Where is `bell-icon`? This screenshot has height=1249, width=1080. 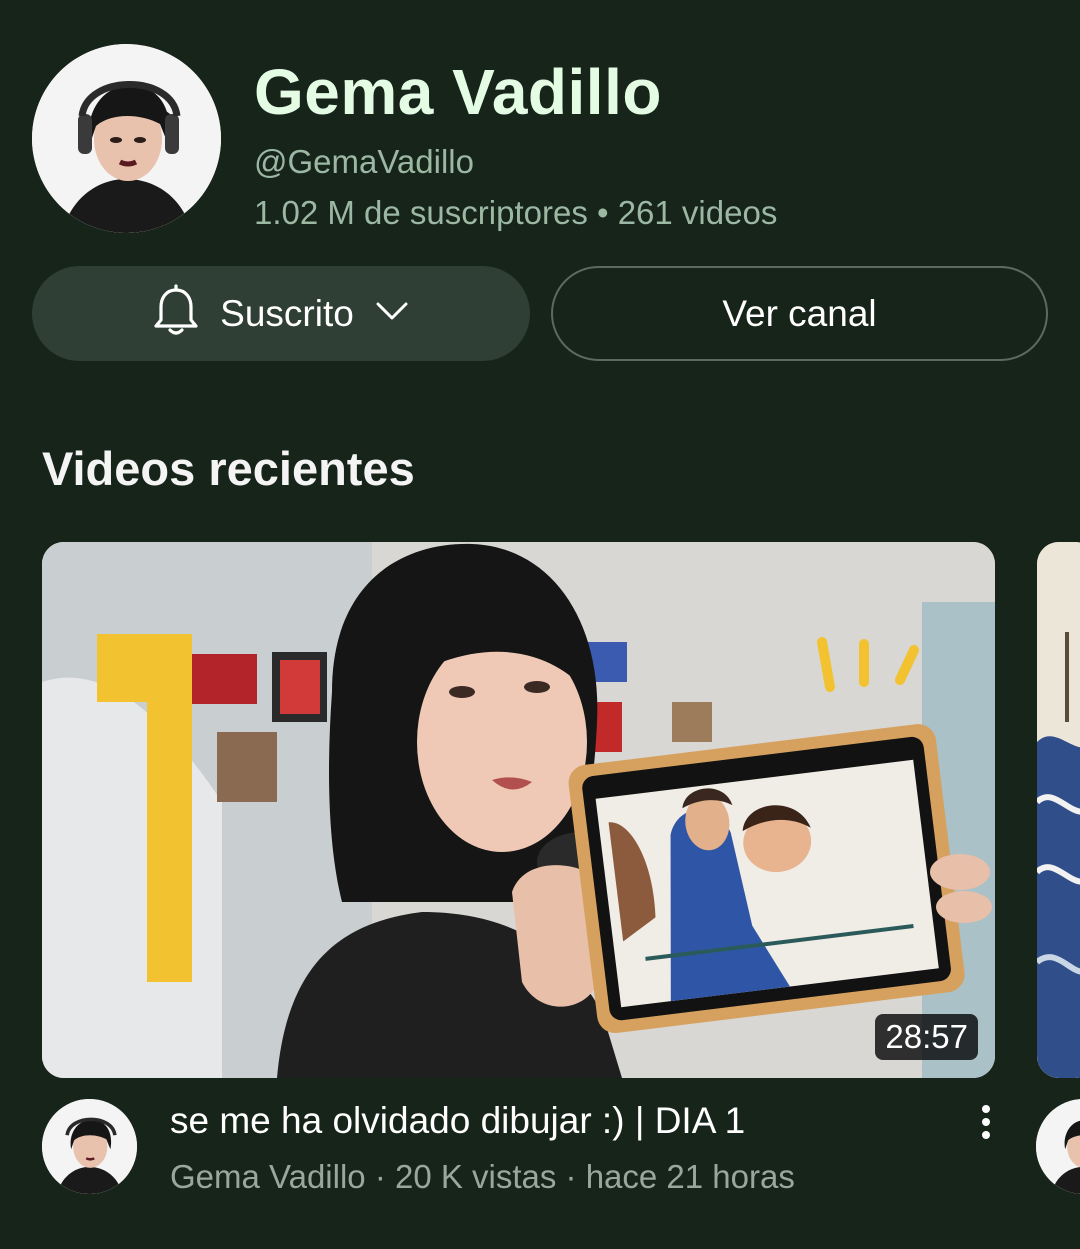 bell-icon is located at coordinates (176, 313).